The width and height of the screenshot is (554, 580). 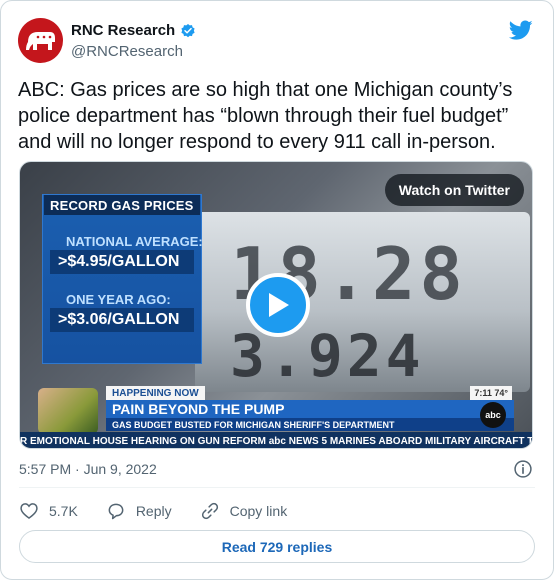 I want to click on copy-link-label: Copy link, so click(x=258, y=511).